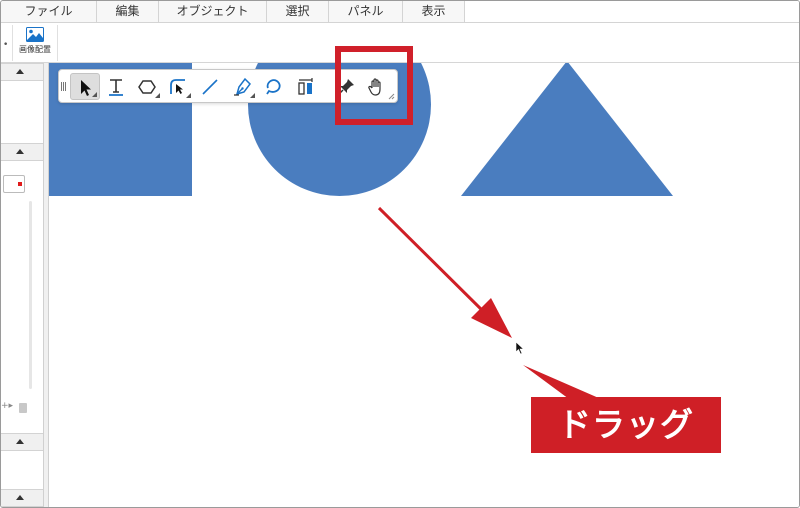  I want to click on line-tool-button, so click(210, 86).